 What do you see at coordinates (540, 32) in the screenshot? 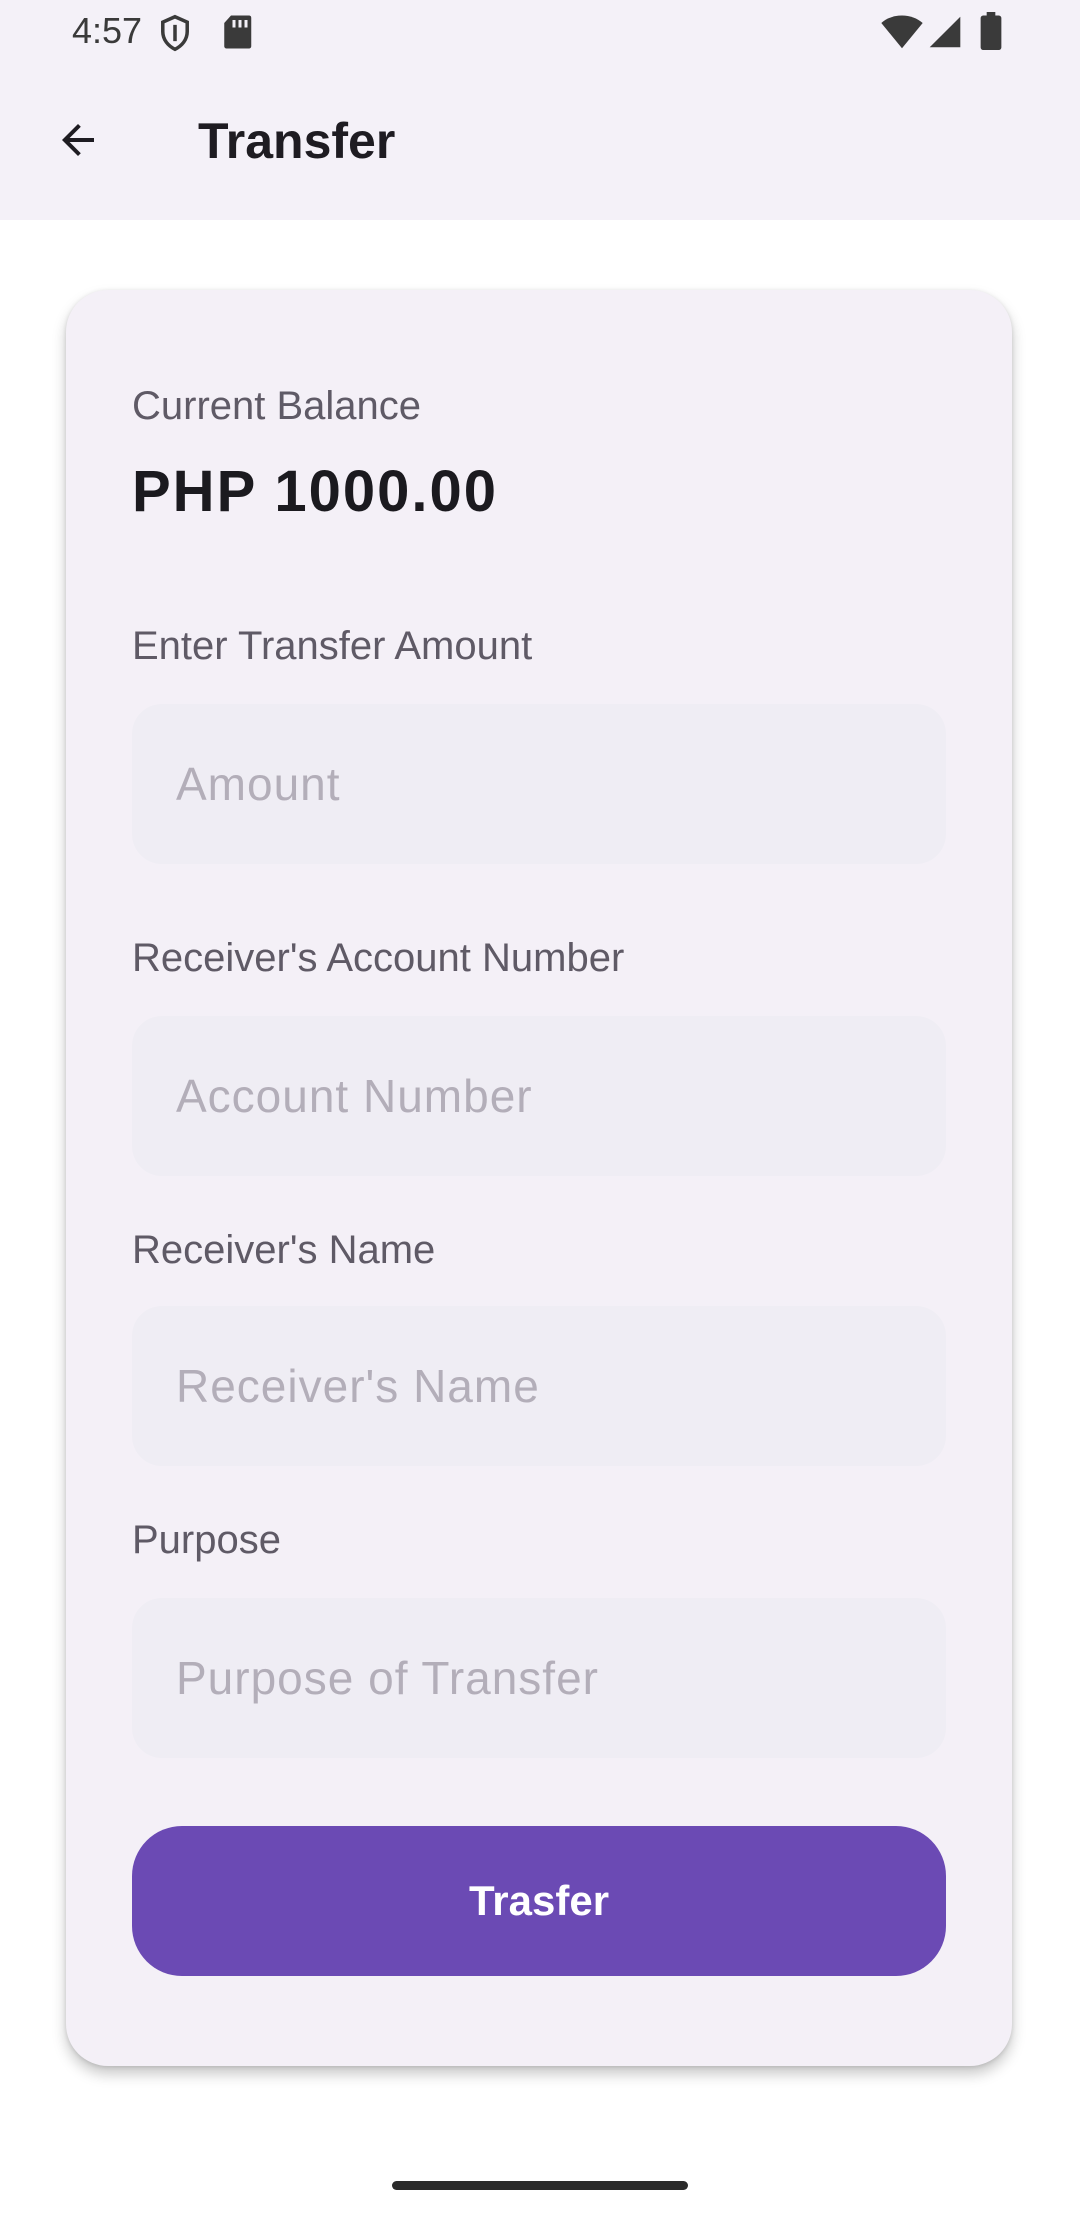
I see `status-bar: 4:57` at bounding box center [540, 32].